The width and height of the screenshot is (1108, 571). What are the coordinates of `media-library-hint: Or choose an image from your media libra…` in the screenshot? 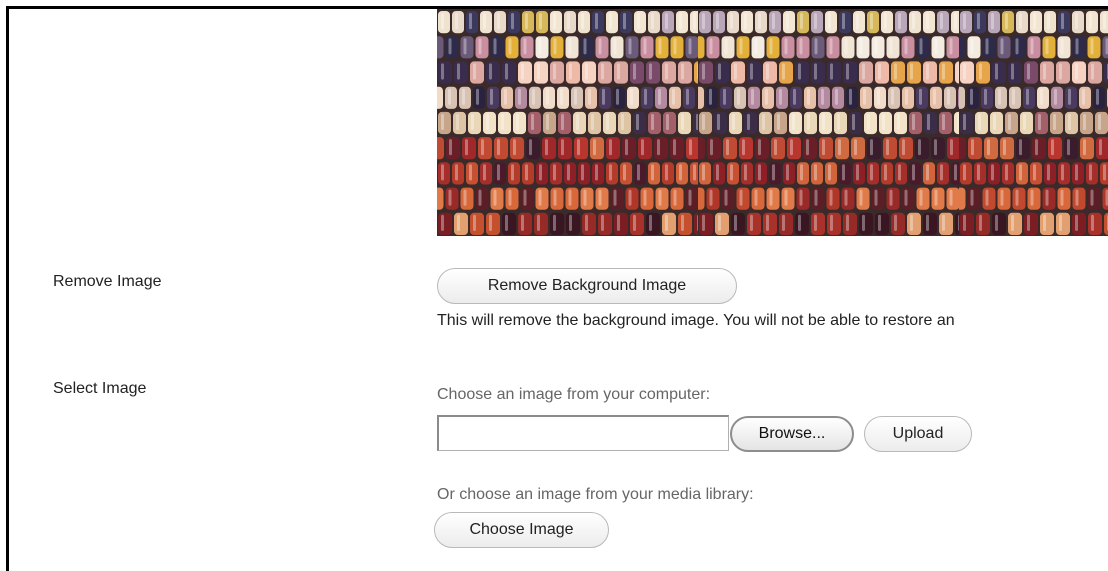 It's located at (595, 494).